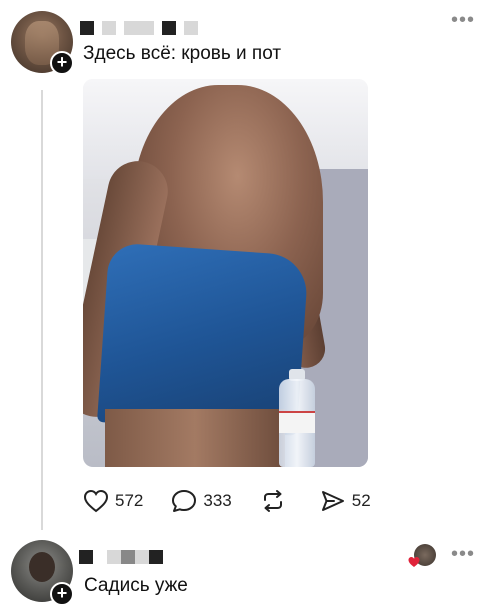 The width and height of the screenshot is (500, 615). I want to click on reply-more-options-button: •••, so click(463, 554).